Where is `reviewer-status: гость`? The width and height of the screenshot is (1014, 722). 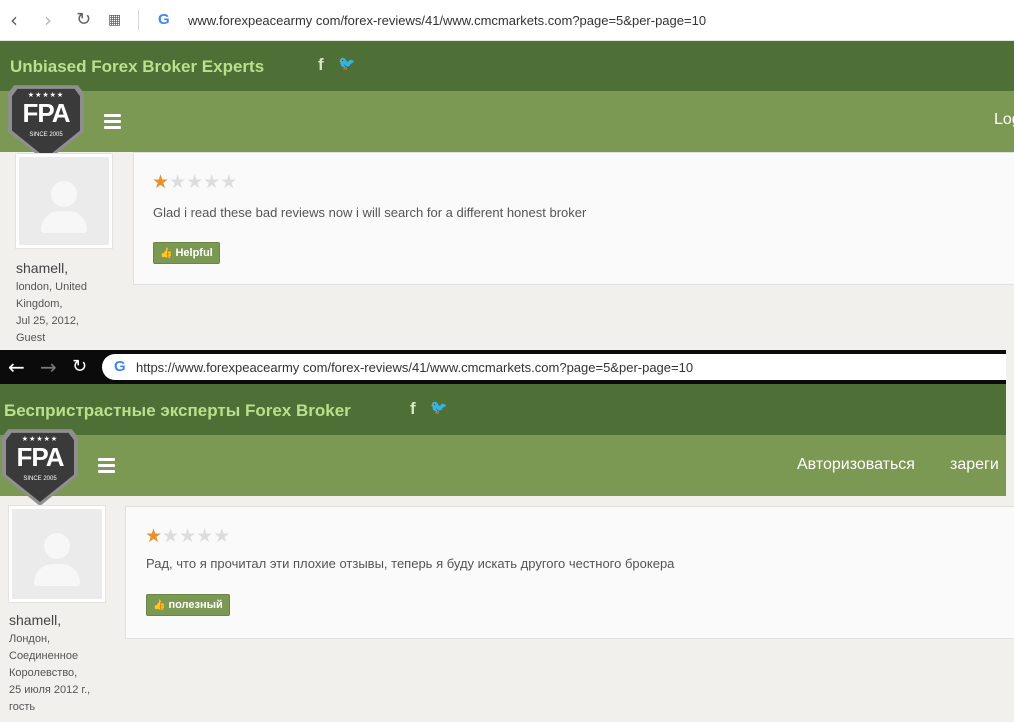 reviewer-status: гость is located at coordinates (22, 707).